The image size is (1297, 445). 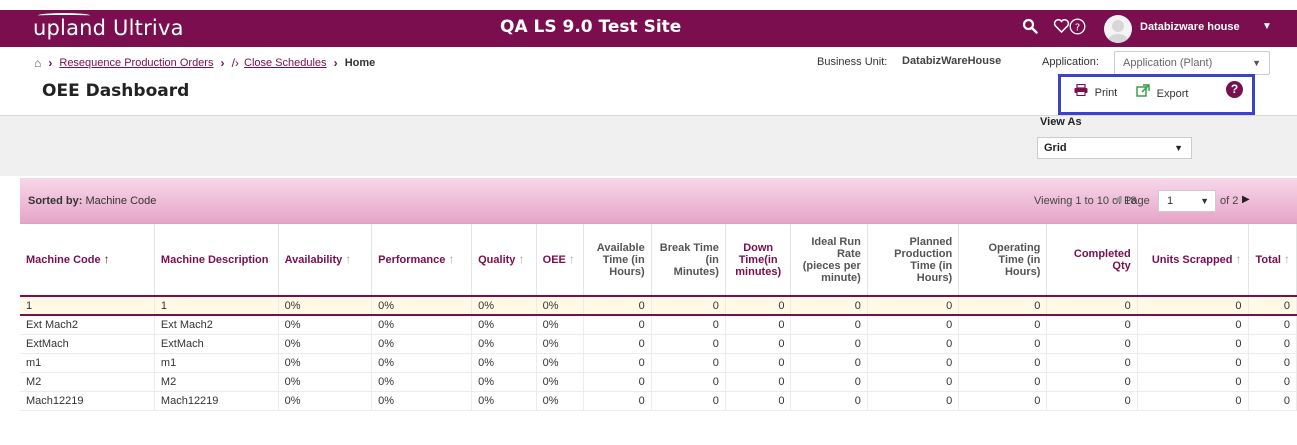 What do you see at coordinates (1081, 90) in the screenshot?
I see `printer-icon-svg` at bounding box center [1081, 90].